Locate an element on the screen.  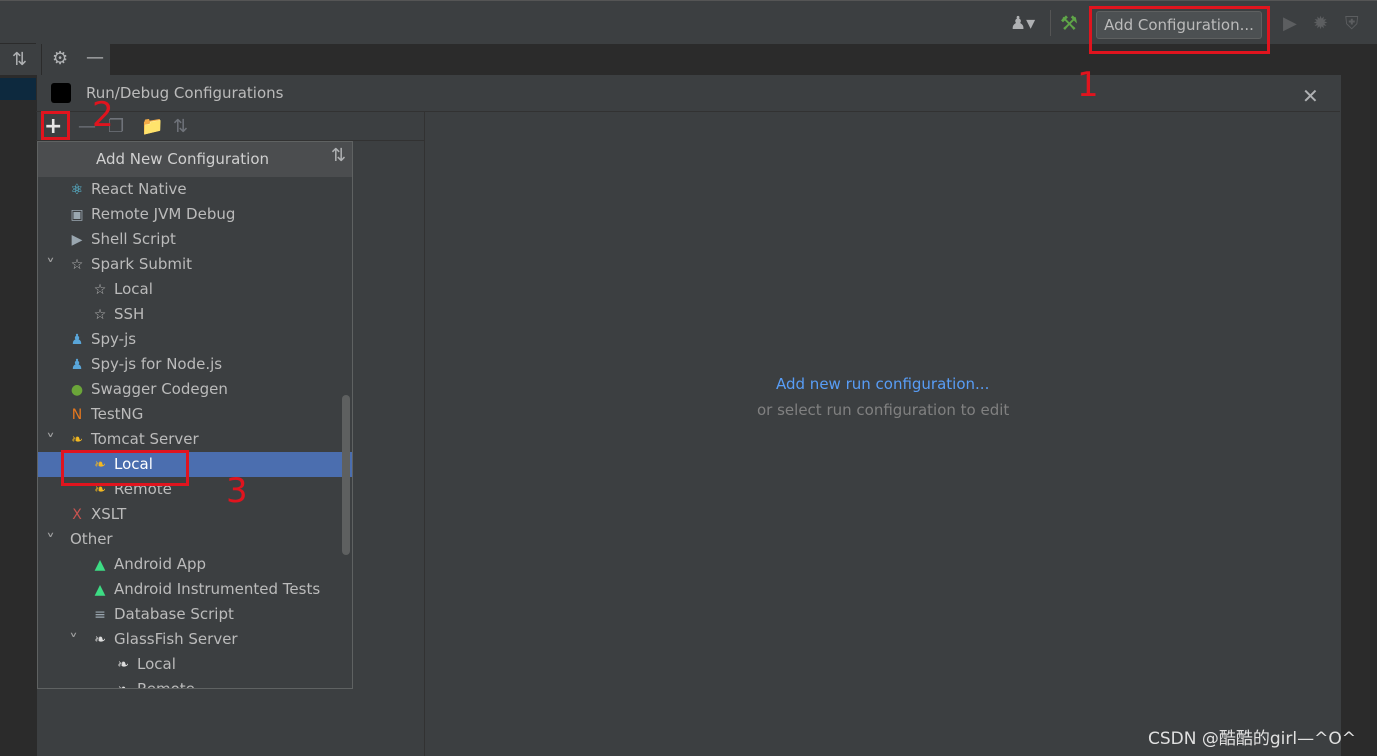
react-icon: ⚛ is located at coordinates (77, 190).